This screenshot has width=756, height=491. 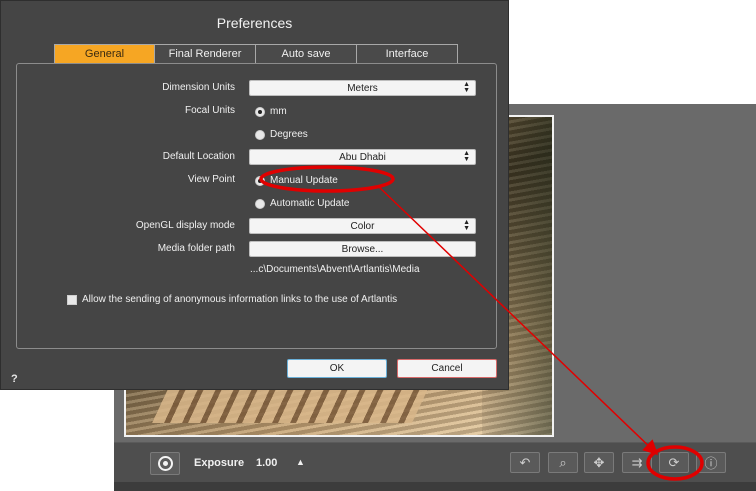 I want to click on media-folder-label: Media folder path, so click(x=196, y=248).